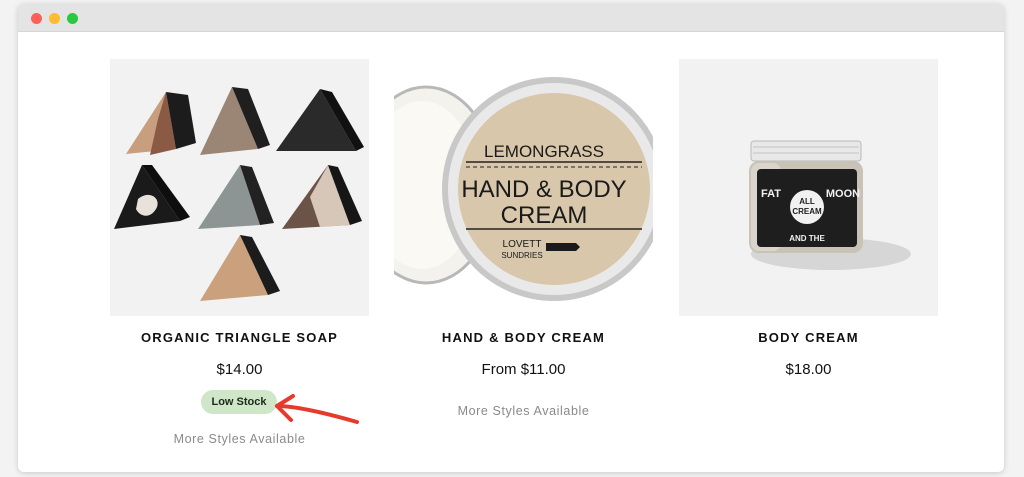  What do you see at coordinates (807, 211) in the screenshot?
I see `jar-label-center: CREAM` at bounding box center [807, 211].